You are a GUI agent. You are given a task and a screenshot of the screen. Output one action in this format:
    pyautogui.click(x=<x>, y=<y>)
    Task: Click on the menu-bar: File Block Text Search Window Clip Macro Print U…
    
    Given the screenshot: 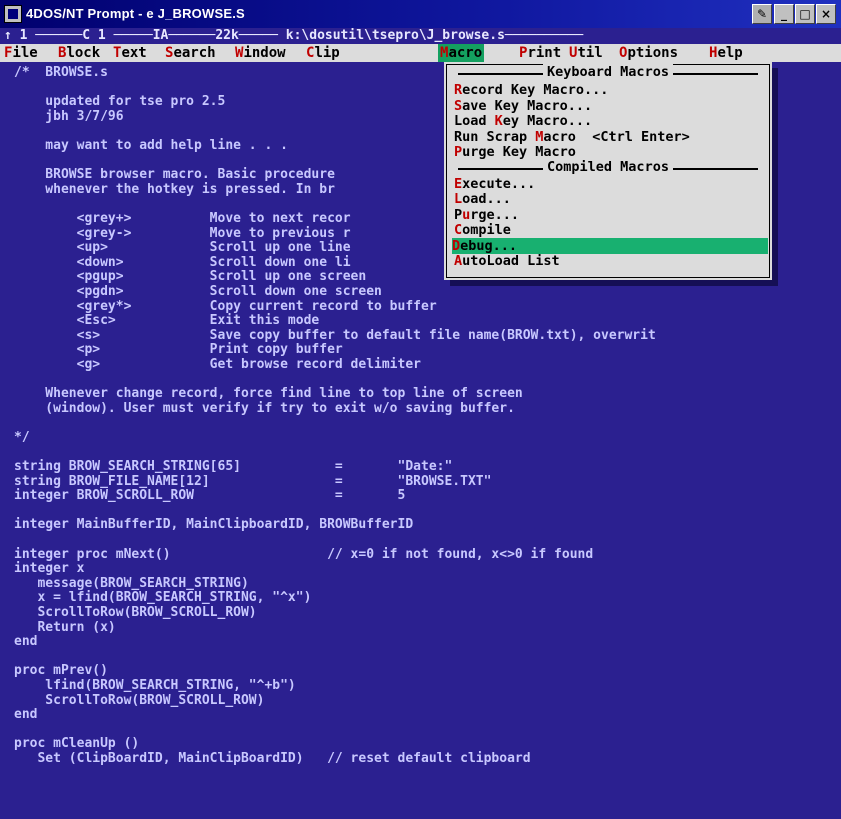 What is the action you would take?
    pyautogui.click(x=420, y=53)
    